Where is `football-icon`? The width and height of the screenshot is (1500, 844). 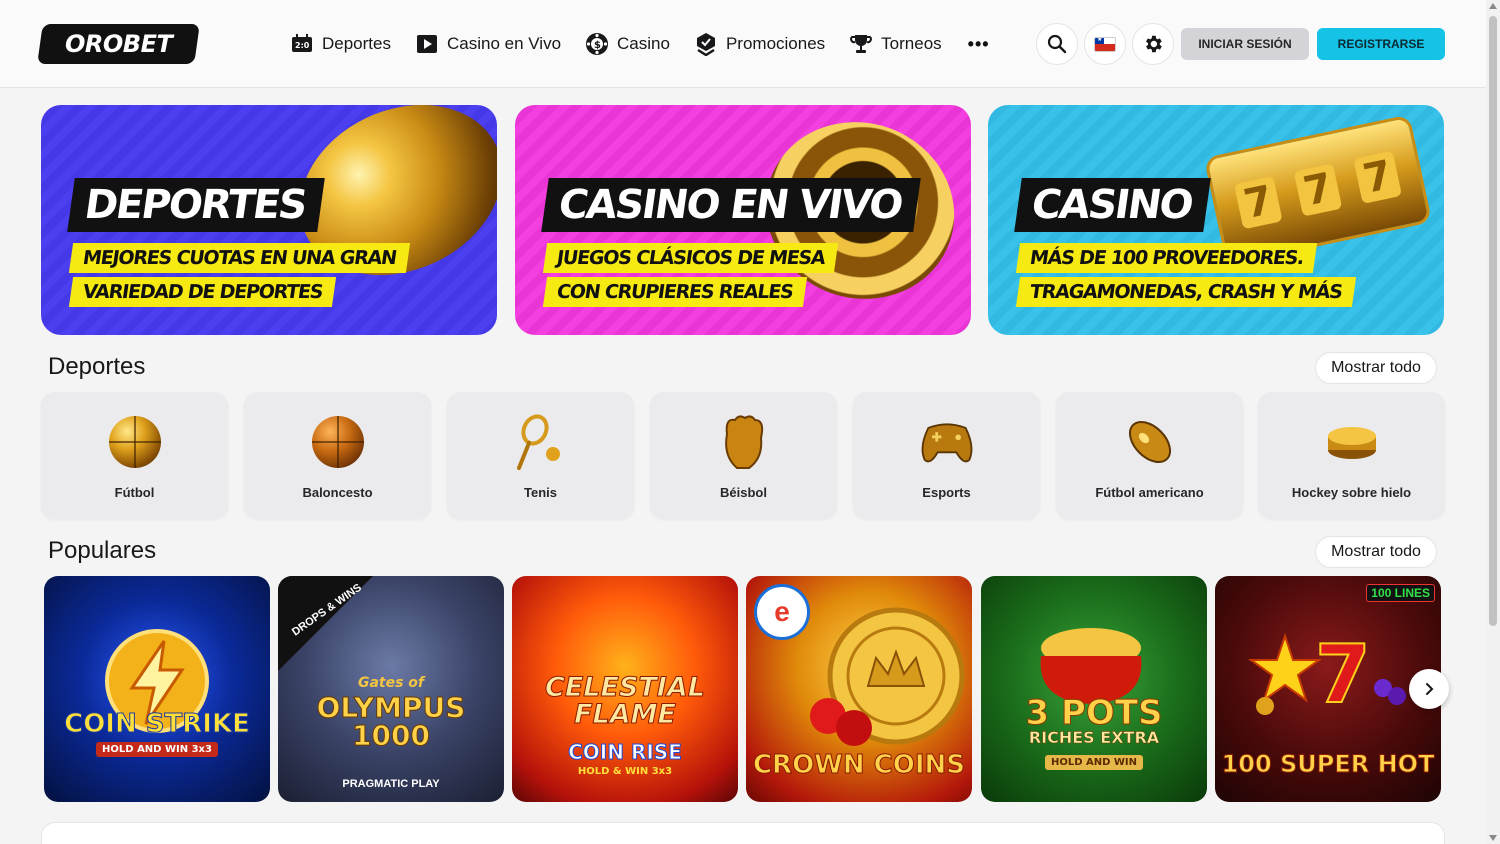 football-icon is located at coordinates (1150, 442).